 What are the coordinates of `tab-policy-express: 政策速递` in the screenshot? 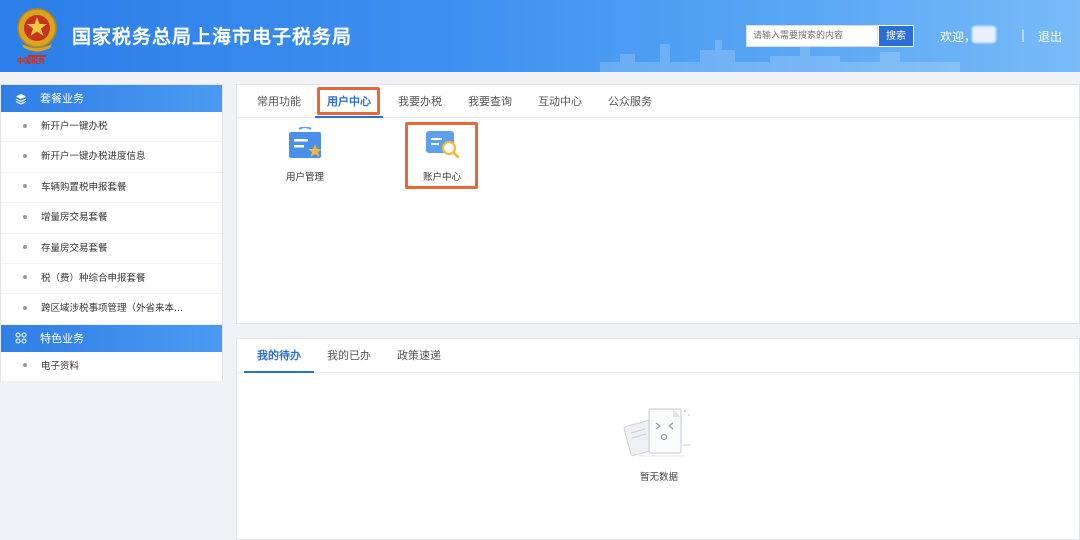 It's located at (419, 356).